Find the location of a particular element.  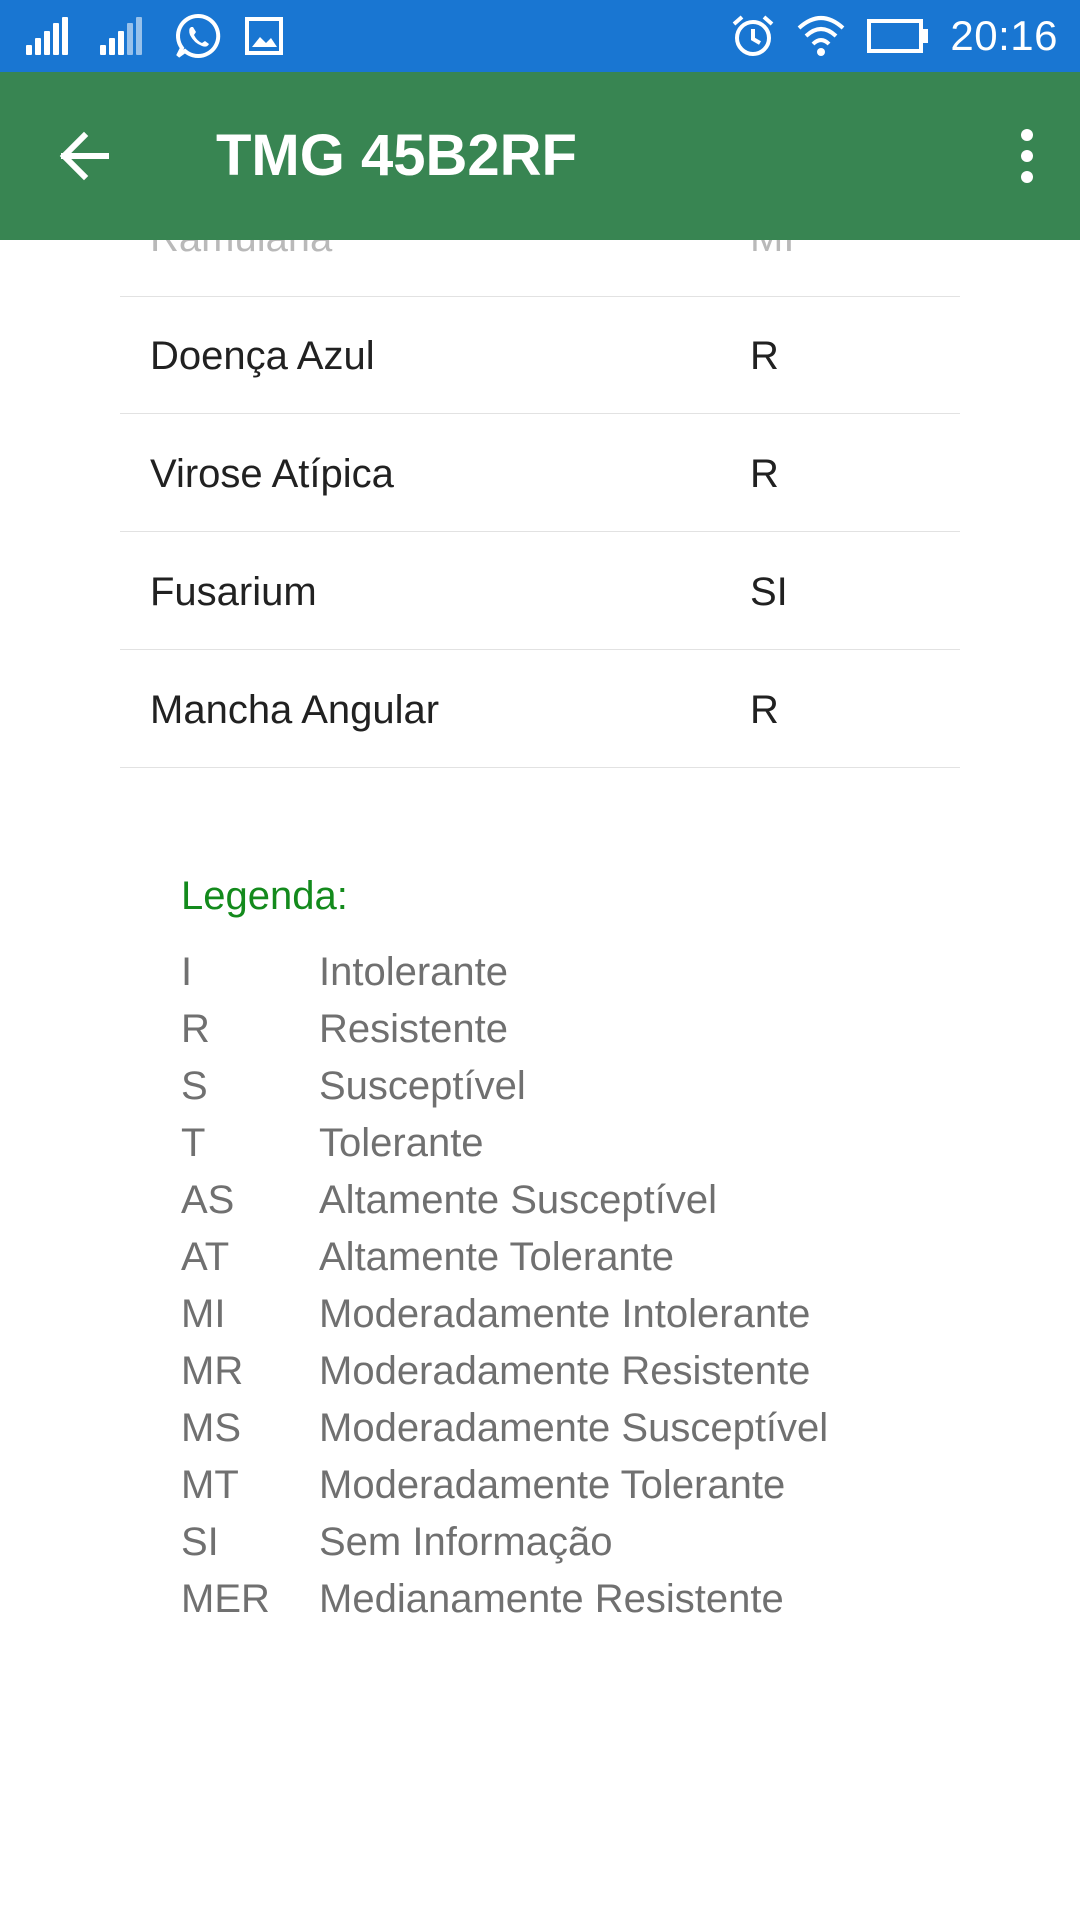

legend-label: Susceptível is located at coordinates (422, 1086).